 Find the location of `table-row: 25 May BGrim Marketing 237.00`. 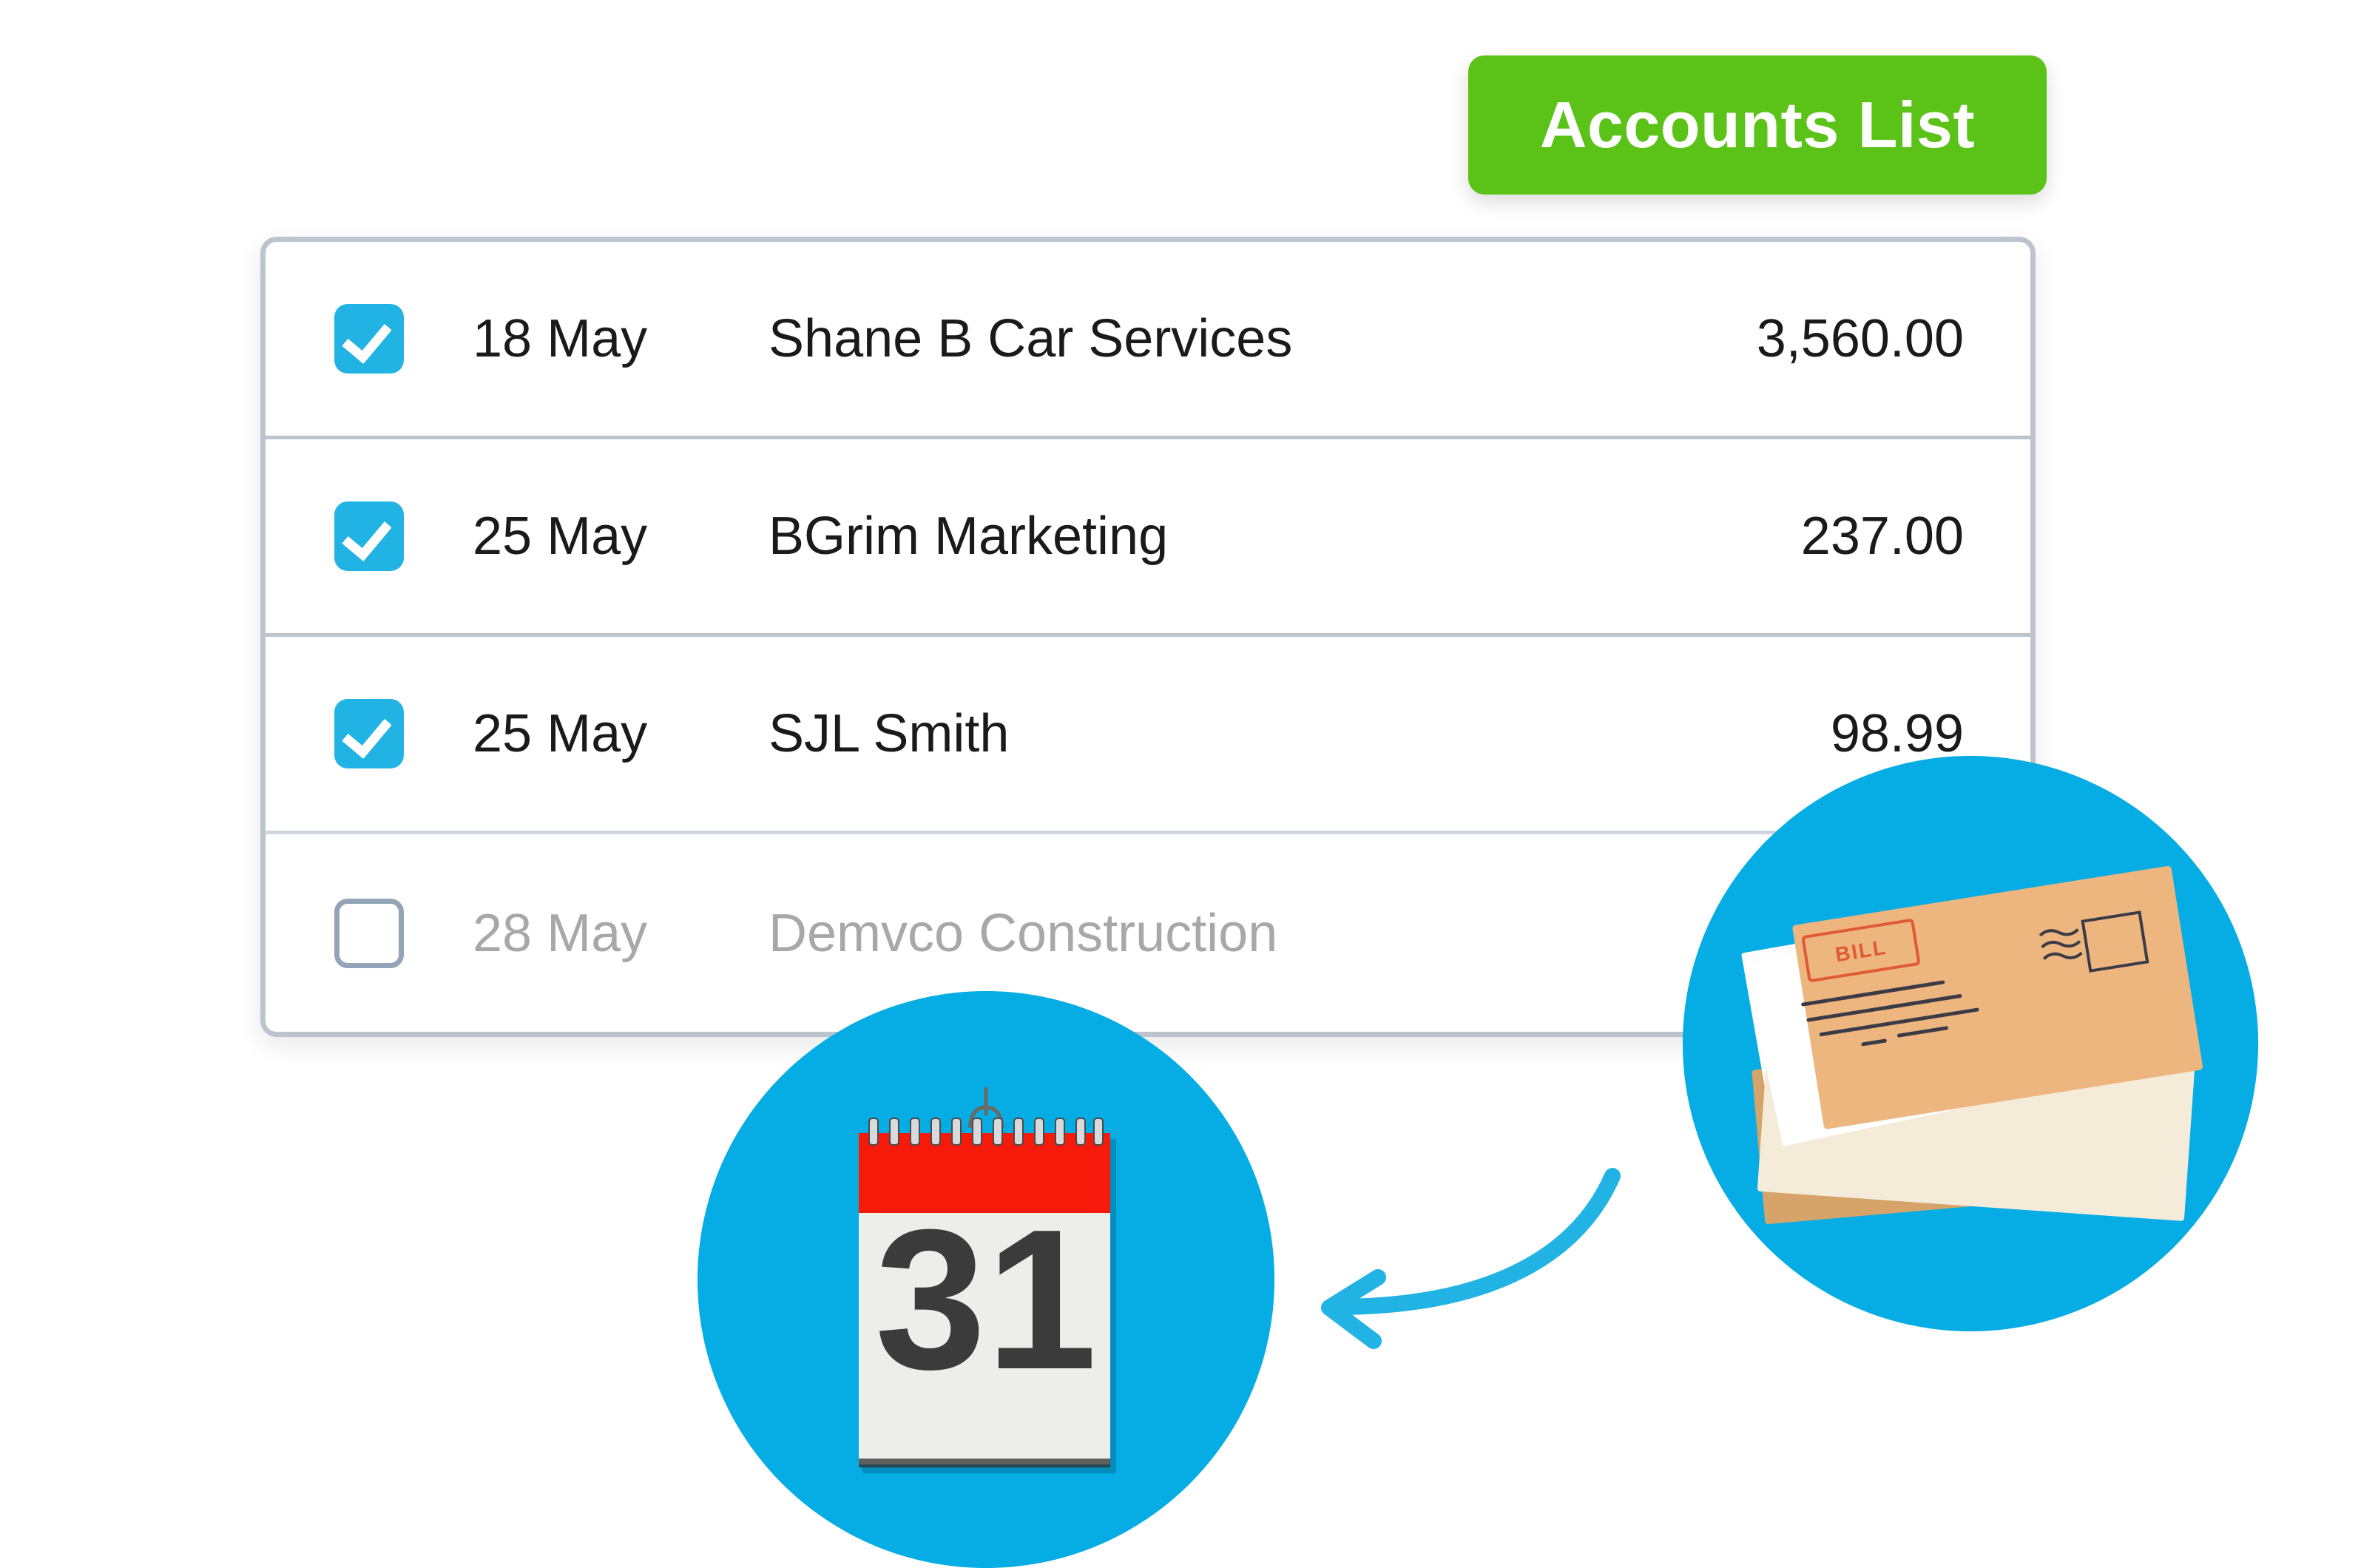

table-row: 25 May BGrim Marketing 237.00 is located at coordinates (1148, 538).